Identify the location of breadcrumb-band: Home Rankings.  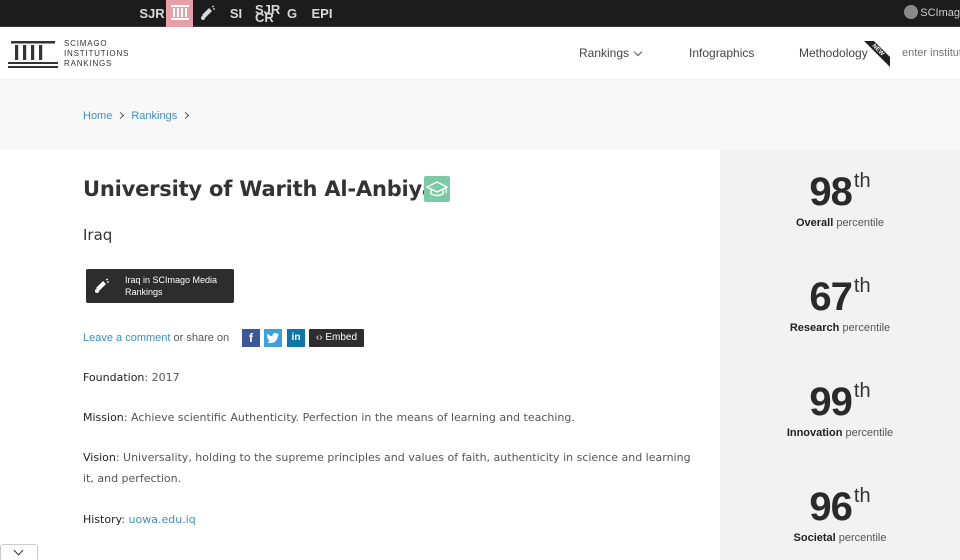
(480, 115).